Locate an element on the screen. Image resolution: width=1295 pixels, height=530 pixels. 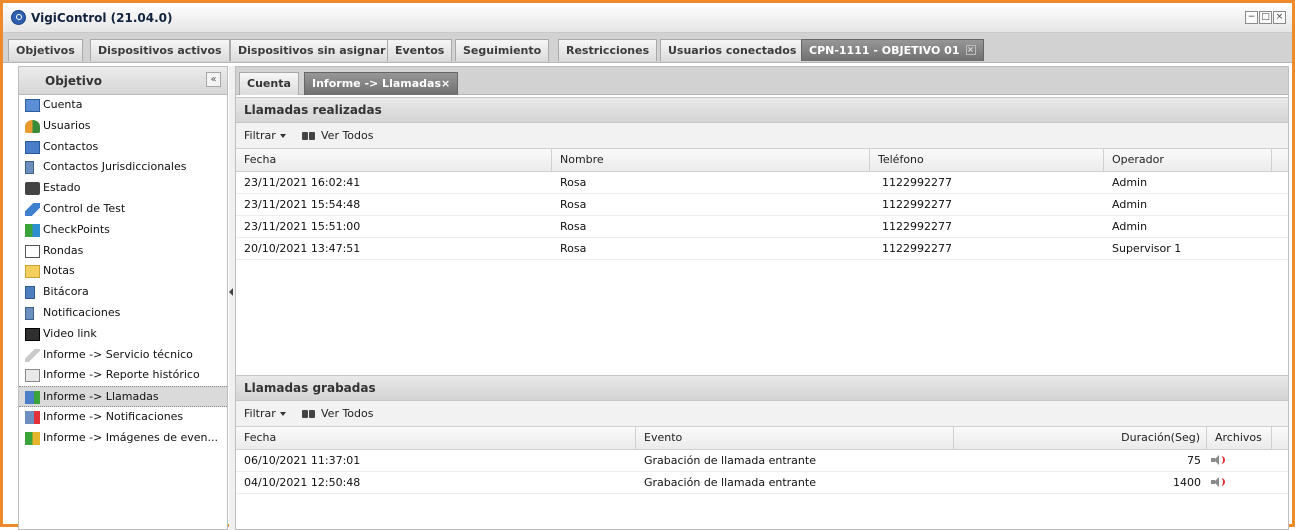
sidebar-item-label: Informe -> Reporte histórico is located at coordinates (121, 375).